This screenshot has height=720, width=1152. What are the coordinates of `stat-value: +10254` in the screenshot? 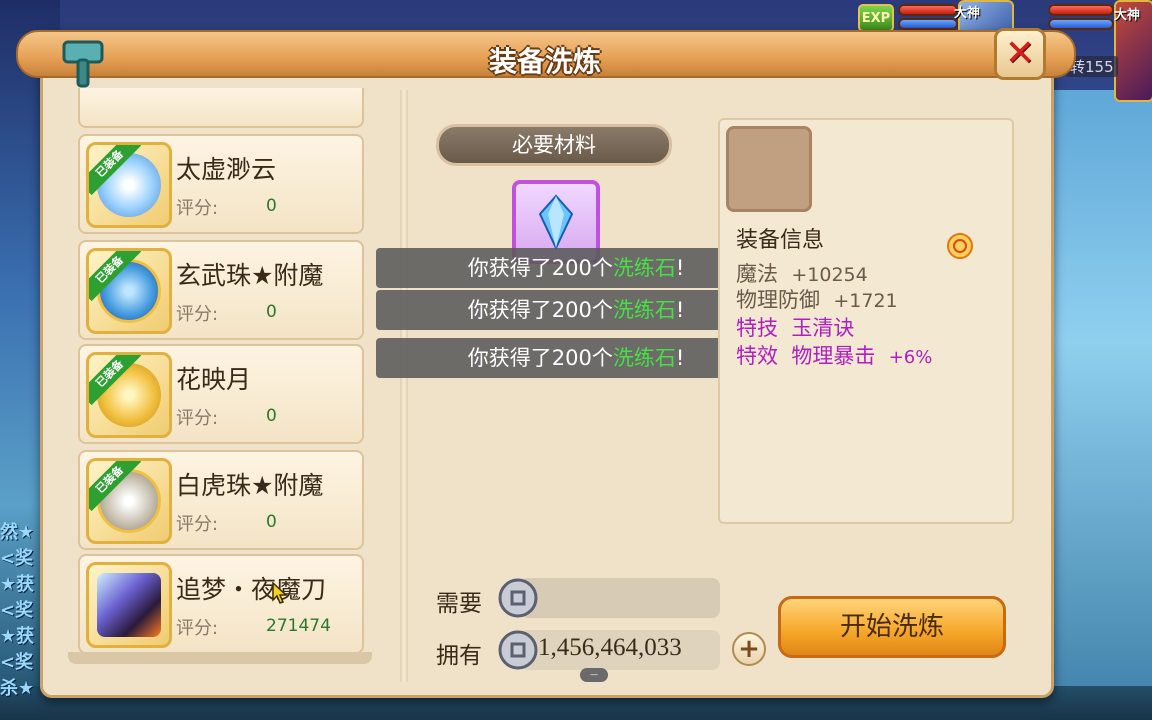 It's located at (829, 275).